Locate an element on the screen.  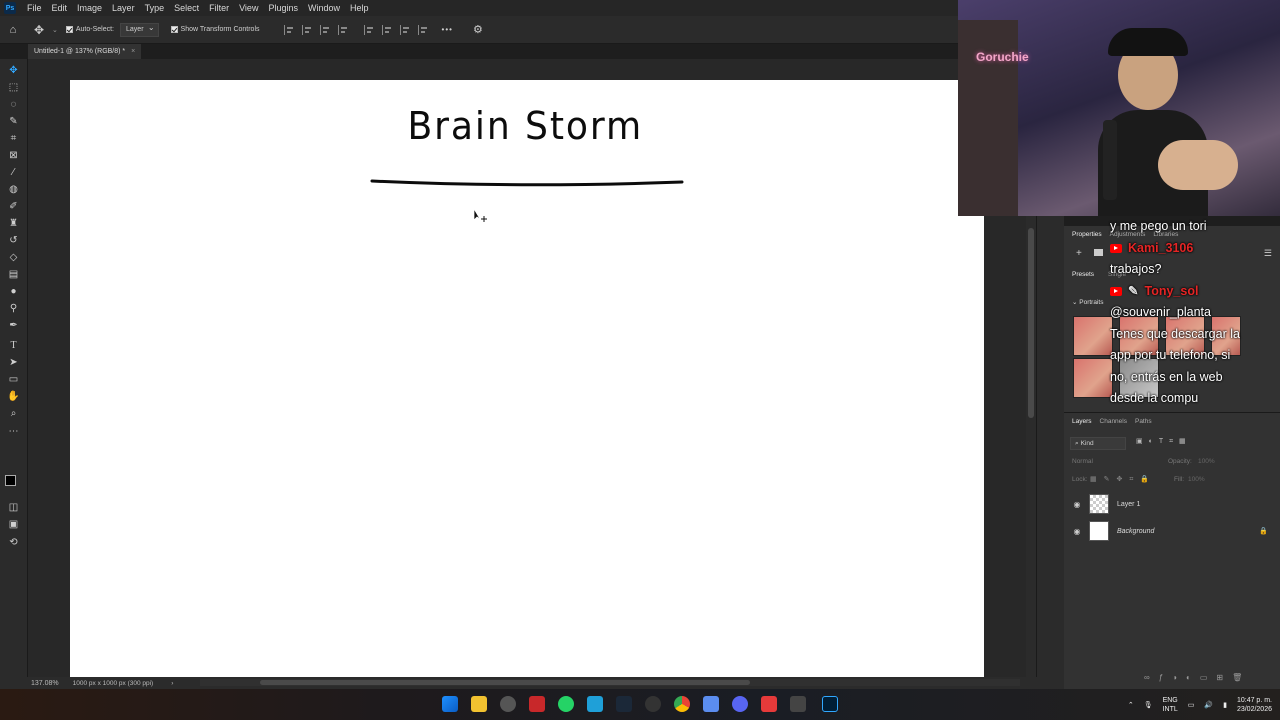
menu-filter: Filter is located at coordinates (219, 8).